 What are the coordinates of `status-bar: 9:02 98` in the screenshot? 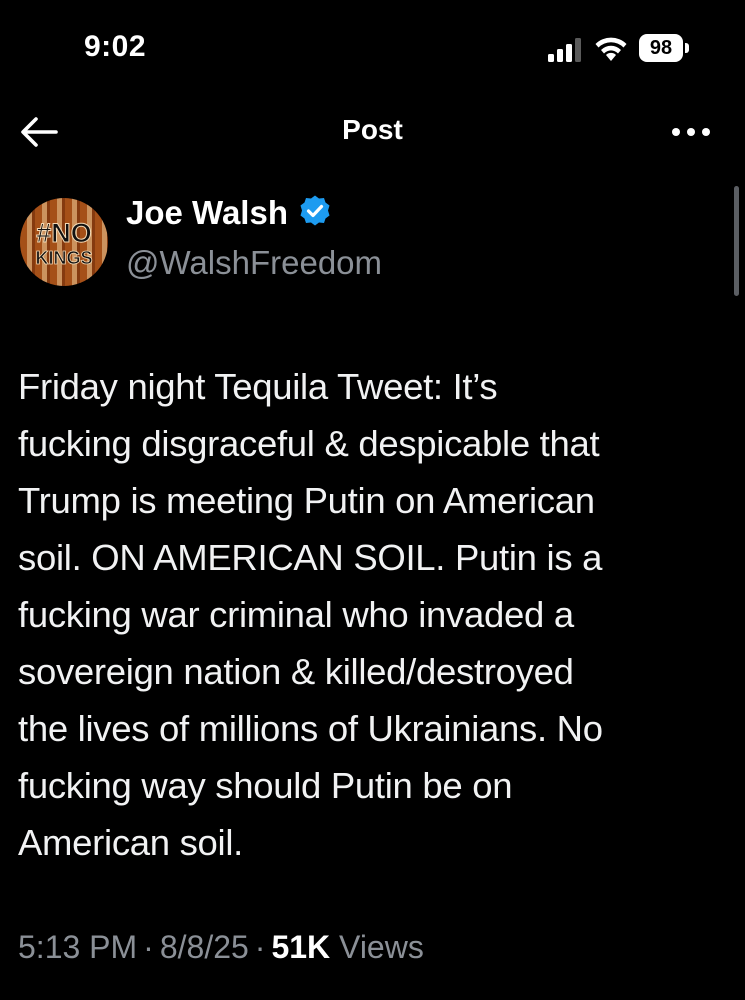 It's located at (372, 45).